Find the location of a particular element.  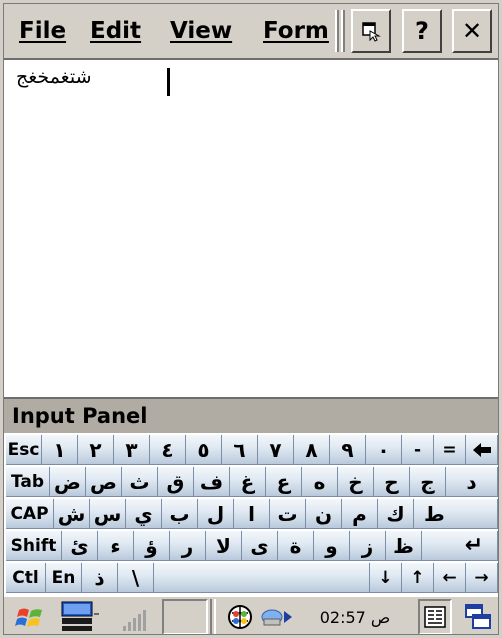

sync-status-button is located at coordinates (280, 616).